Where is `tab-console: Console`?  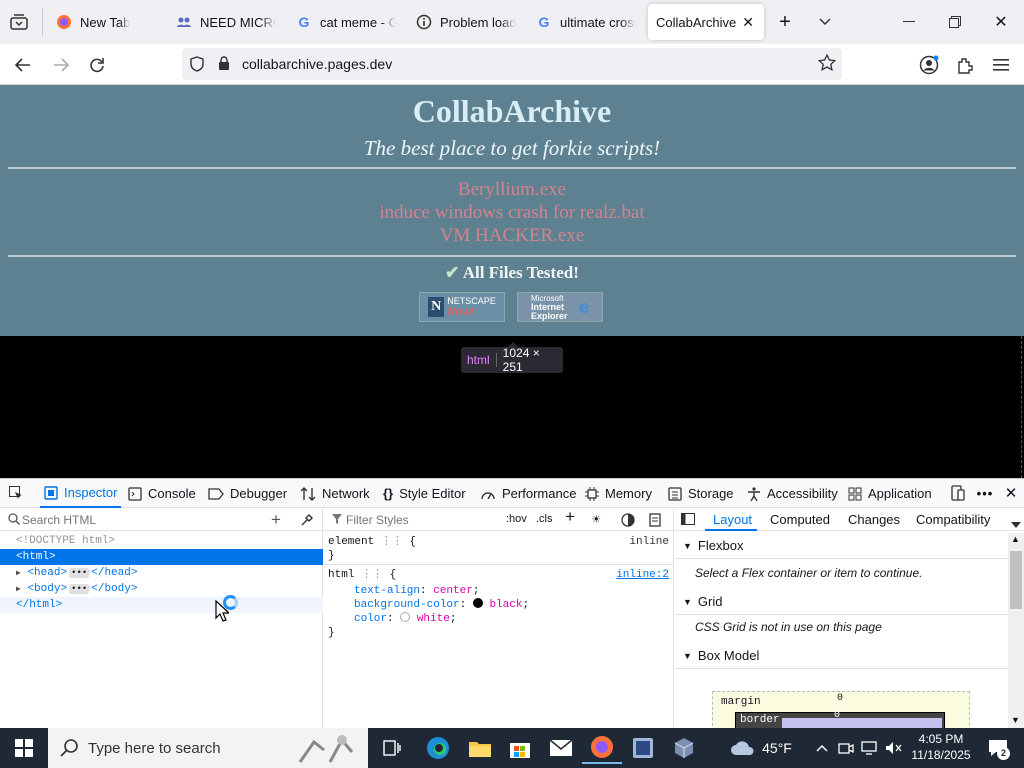
tab-console: Console is located at coordinates (162, 493).